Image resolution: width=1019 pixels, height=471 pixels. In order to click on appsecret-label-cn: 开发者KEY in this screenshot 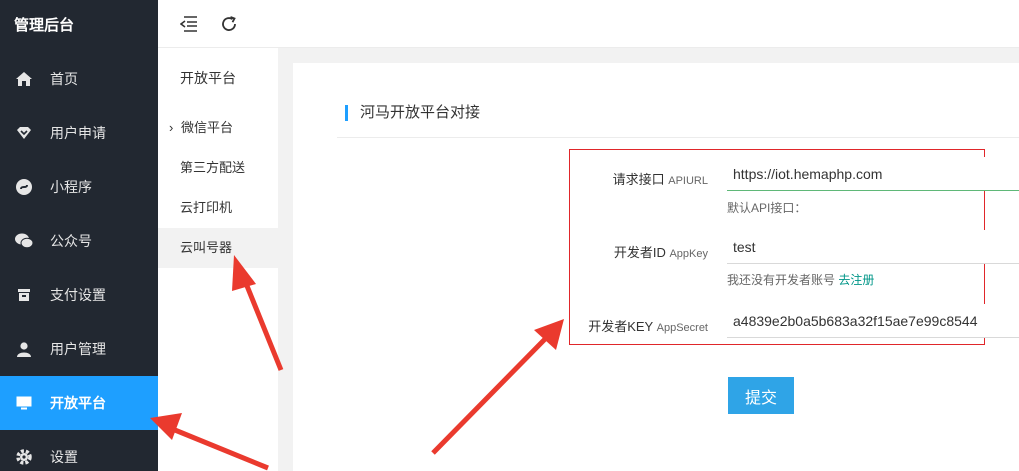, I will do `click(620, 326)`.